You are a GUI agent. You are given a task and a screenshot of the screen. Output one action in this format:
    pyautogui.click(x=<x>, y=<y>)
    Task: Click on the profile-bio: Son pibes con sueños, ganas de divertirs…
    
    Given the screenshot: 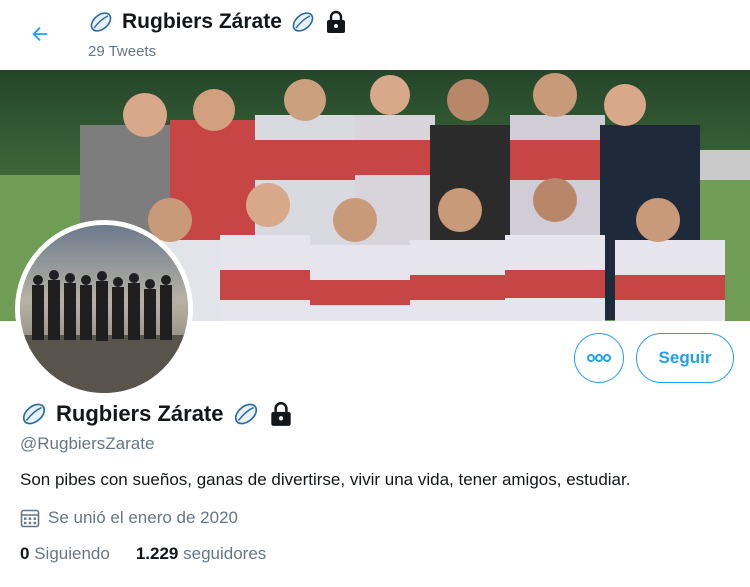 What is the action you would take?
    pyautogui.click(x=325, y=479)
    